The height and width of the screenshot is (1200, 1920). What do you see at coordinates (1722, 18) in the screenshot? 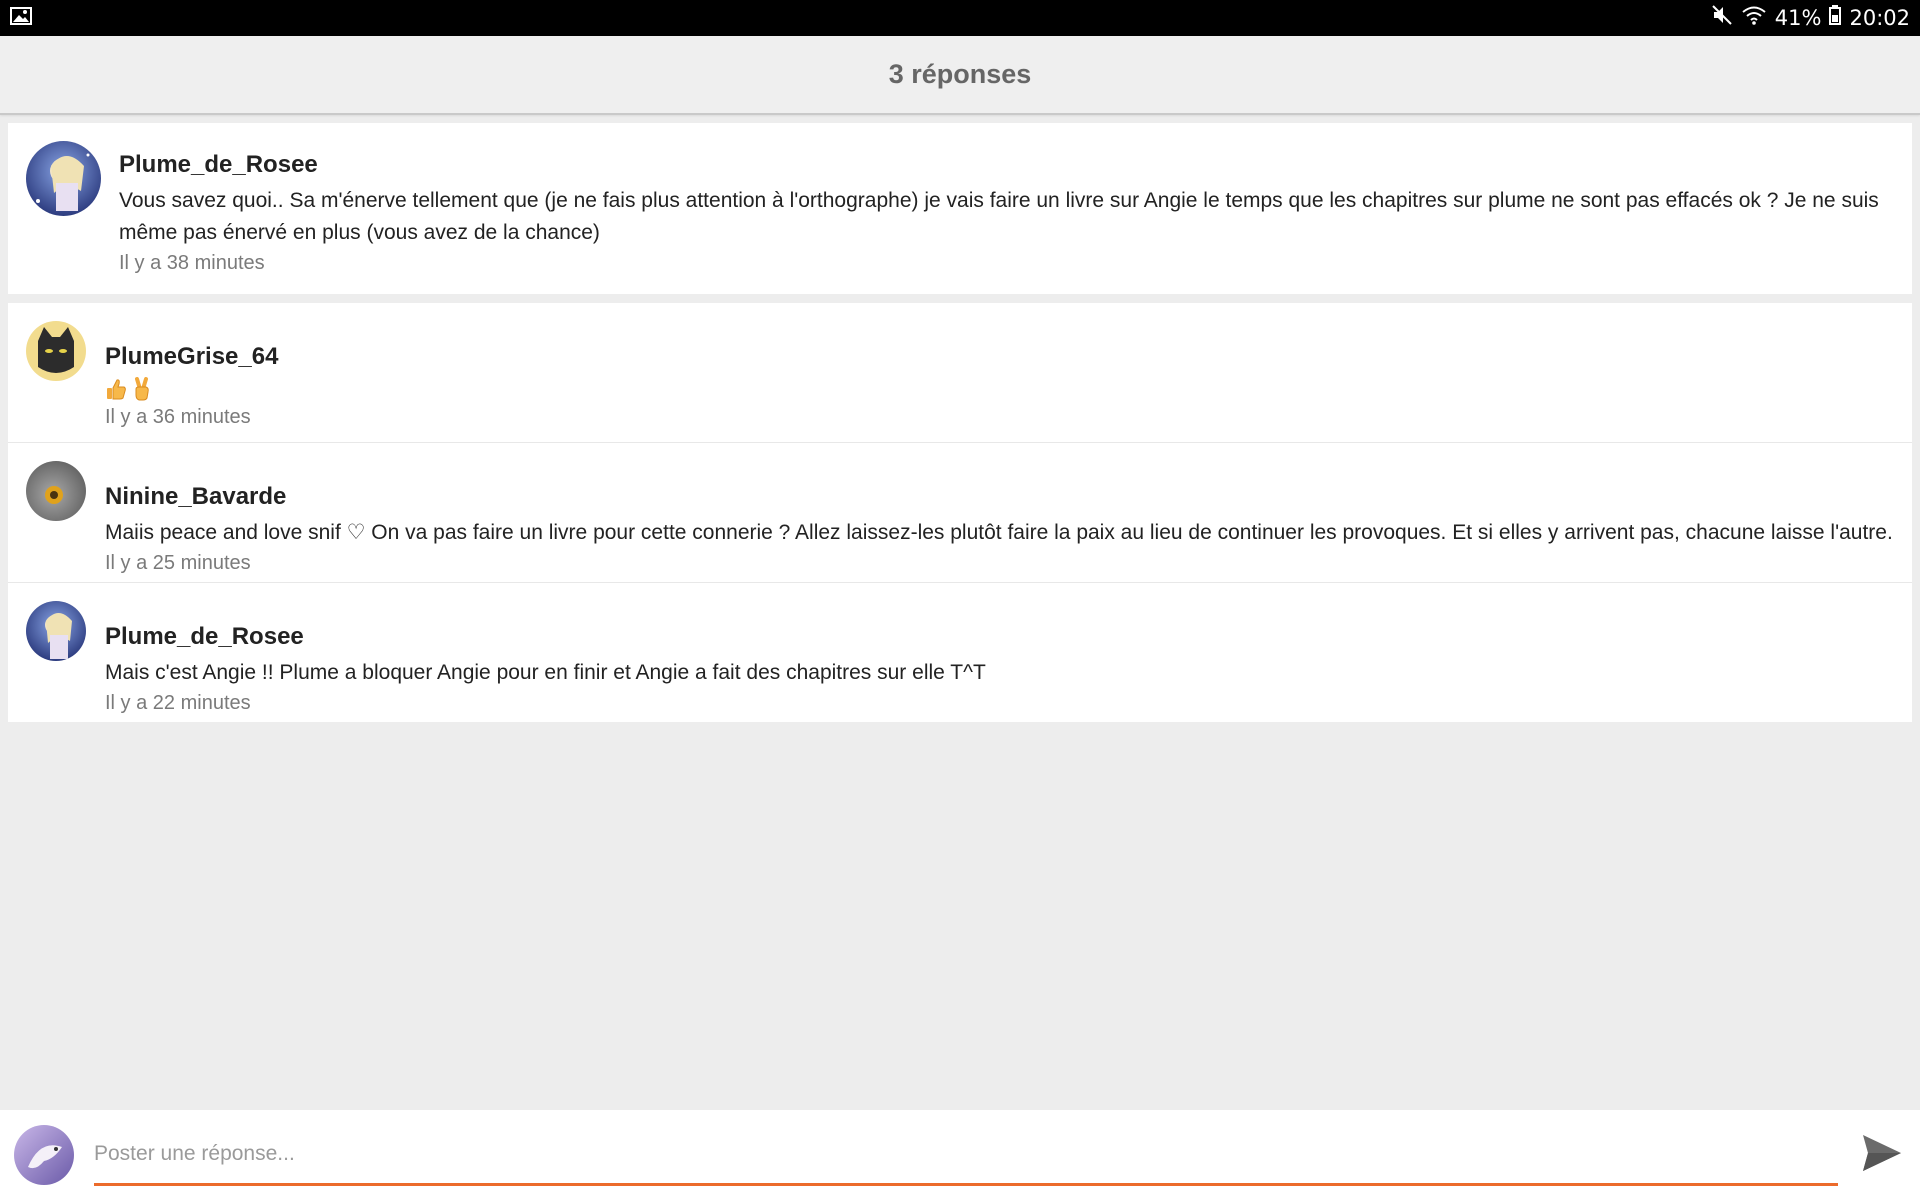
I see `mute-icon` at bounding box center [1722, 18].